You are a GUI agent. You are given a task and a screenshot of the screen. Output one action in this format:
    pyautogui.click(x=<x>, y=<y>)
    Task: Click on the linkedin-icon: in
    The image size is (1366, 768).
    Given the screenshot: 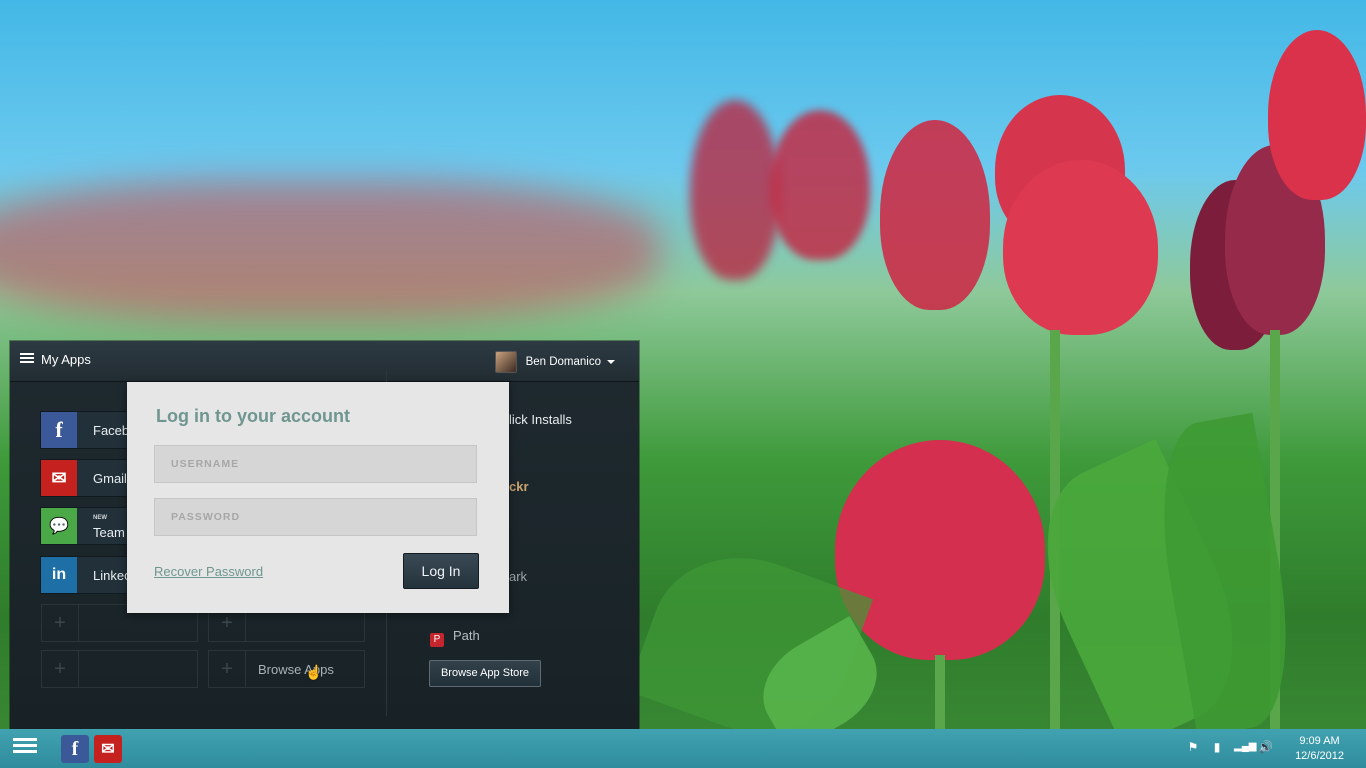 What is the action you would take?
    pyautogui.click(x=59, y=575)
    